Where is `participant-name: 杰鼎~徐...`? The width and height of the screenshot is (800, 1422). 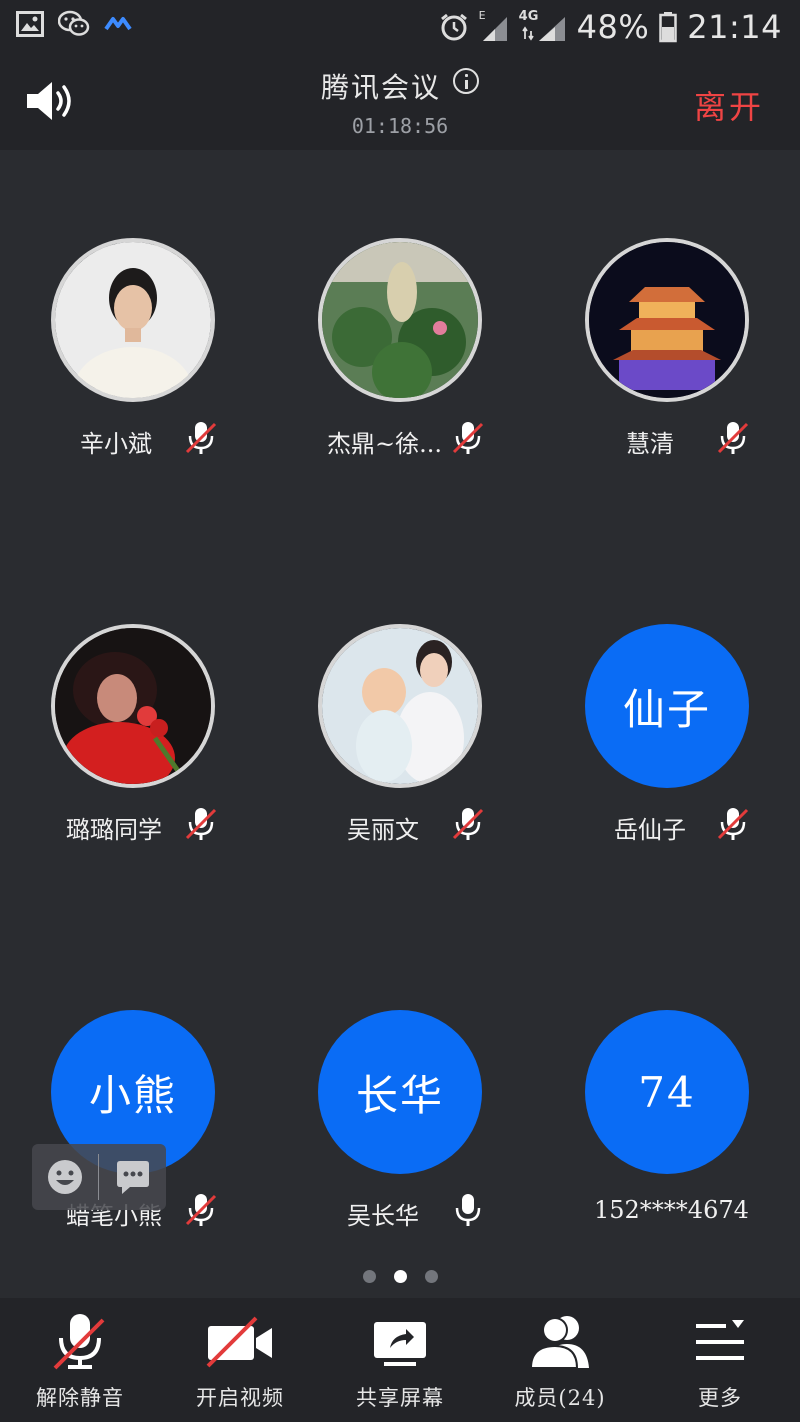
participant-name: 杰鼎~徐... is located at coordinates (384, 444).